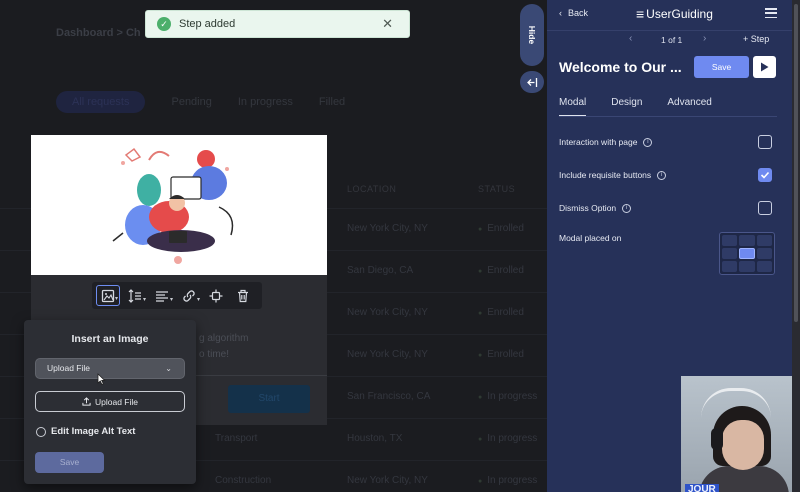 Image resolution: width=800 pixels, height=492 pixels. Describe the element at coordinates (236, 438) in the screenshot. I see `row-name: Transport` at that location.